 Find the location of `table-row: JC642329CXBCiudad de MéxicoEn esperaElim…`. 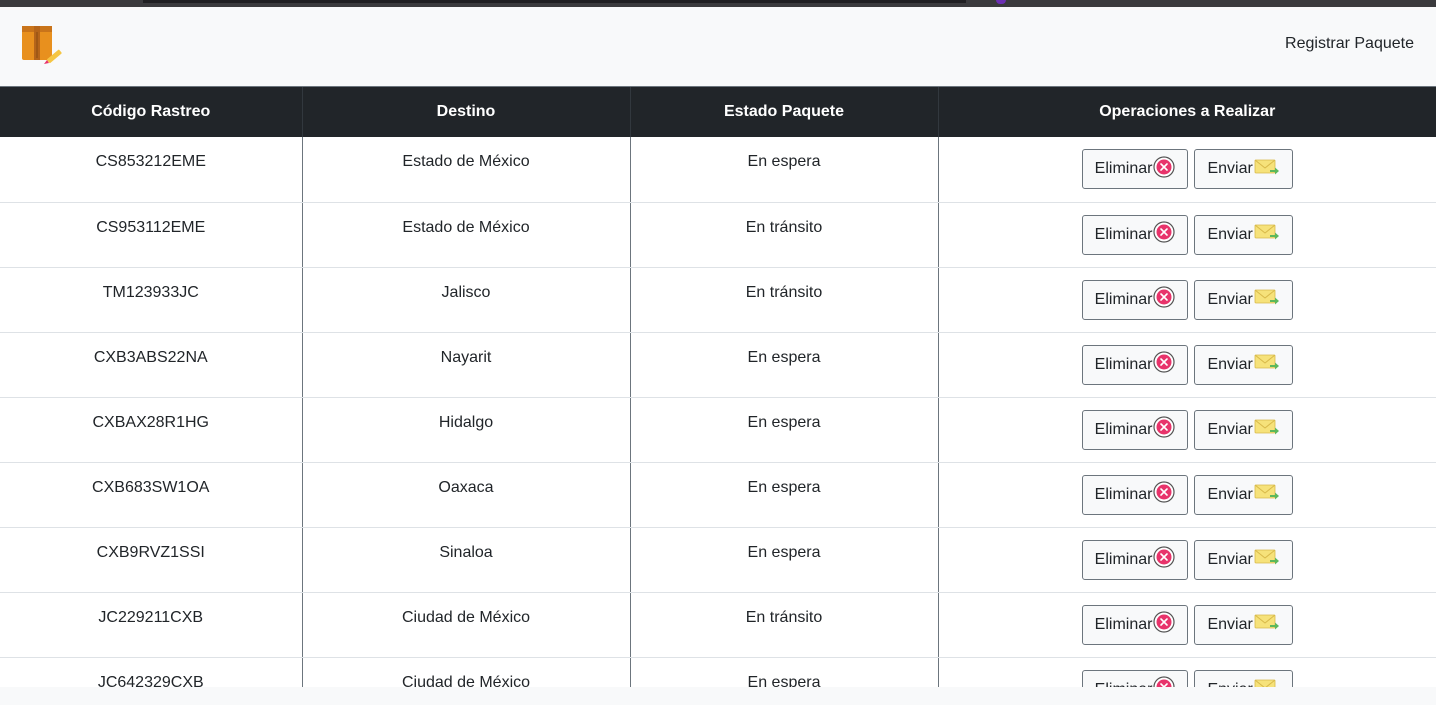

table-row: JC642329CXBCiudad de MéxicoEn esperaElim… is located at coordinates (718, 672).